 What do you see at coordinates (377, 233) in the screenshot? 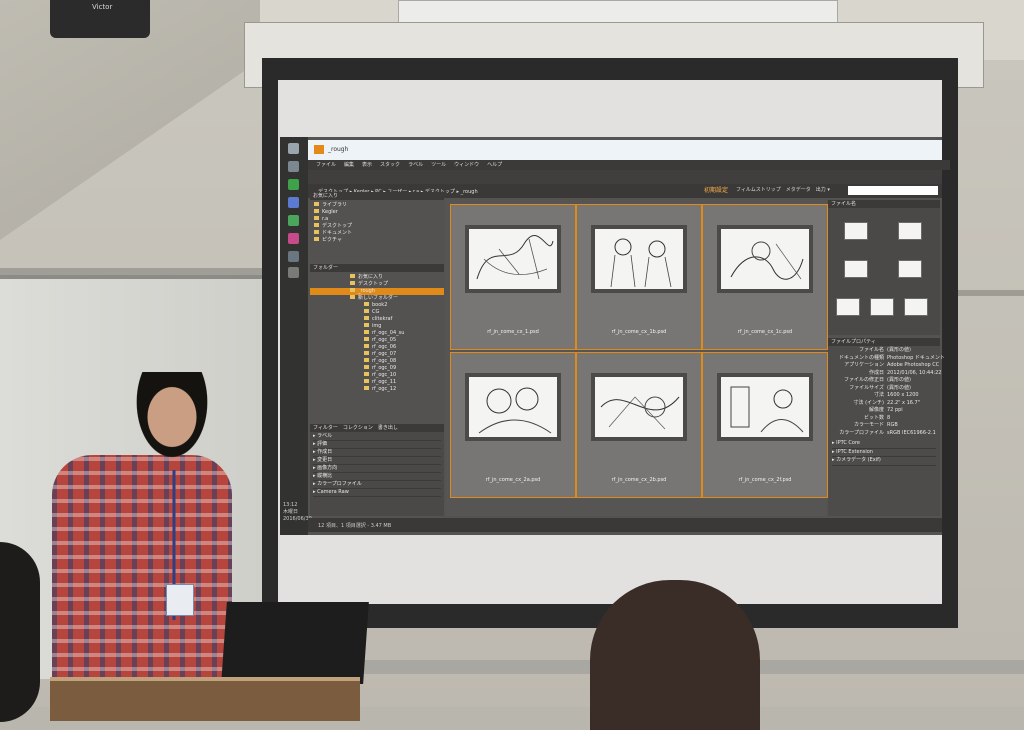
I see `favorite-item: ドキュメント` at bounding box center [377, 233].